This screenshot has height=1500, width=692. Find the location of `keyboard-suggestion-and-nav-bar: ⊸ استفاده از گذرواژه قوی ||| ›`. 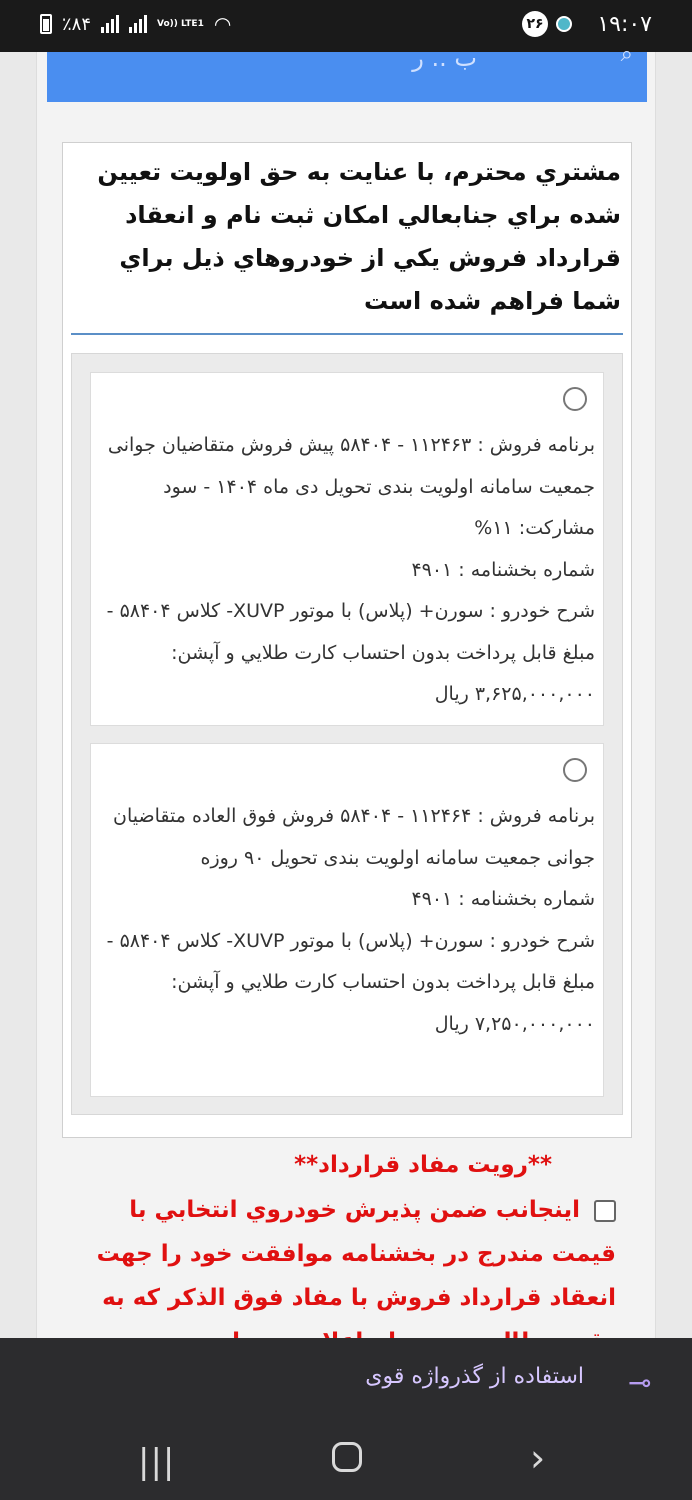

keyboard-suggestion-and-nav-bar: ⊸ استفاده از گذرواژه قوی ||| › is located at coordinates (346, 1419).